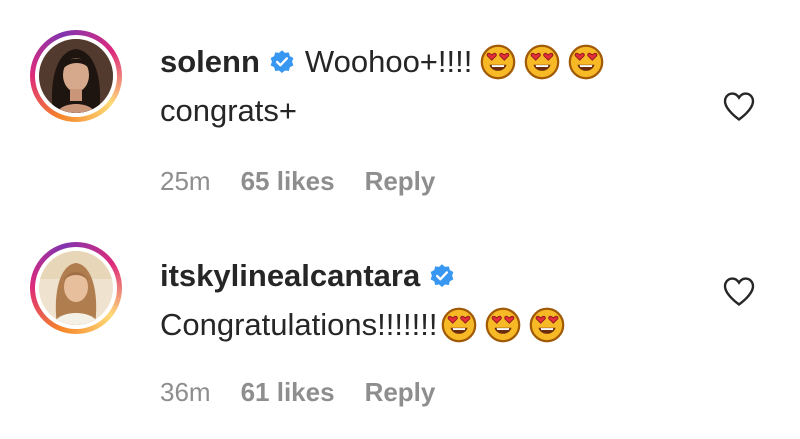  What do you see at coordinates (388, 61) in the screenshot?
I see `comment-text: Woohoo+!!!!` at bounding box center [388, 61].